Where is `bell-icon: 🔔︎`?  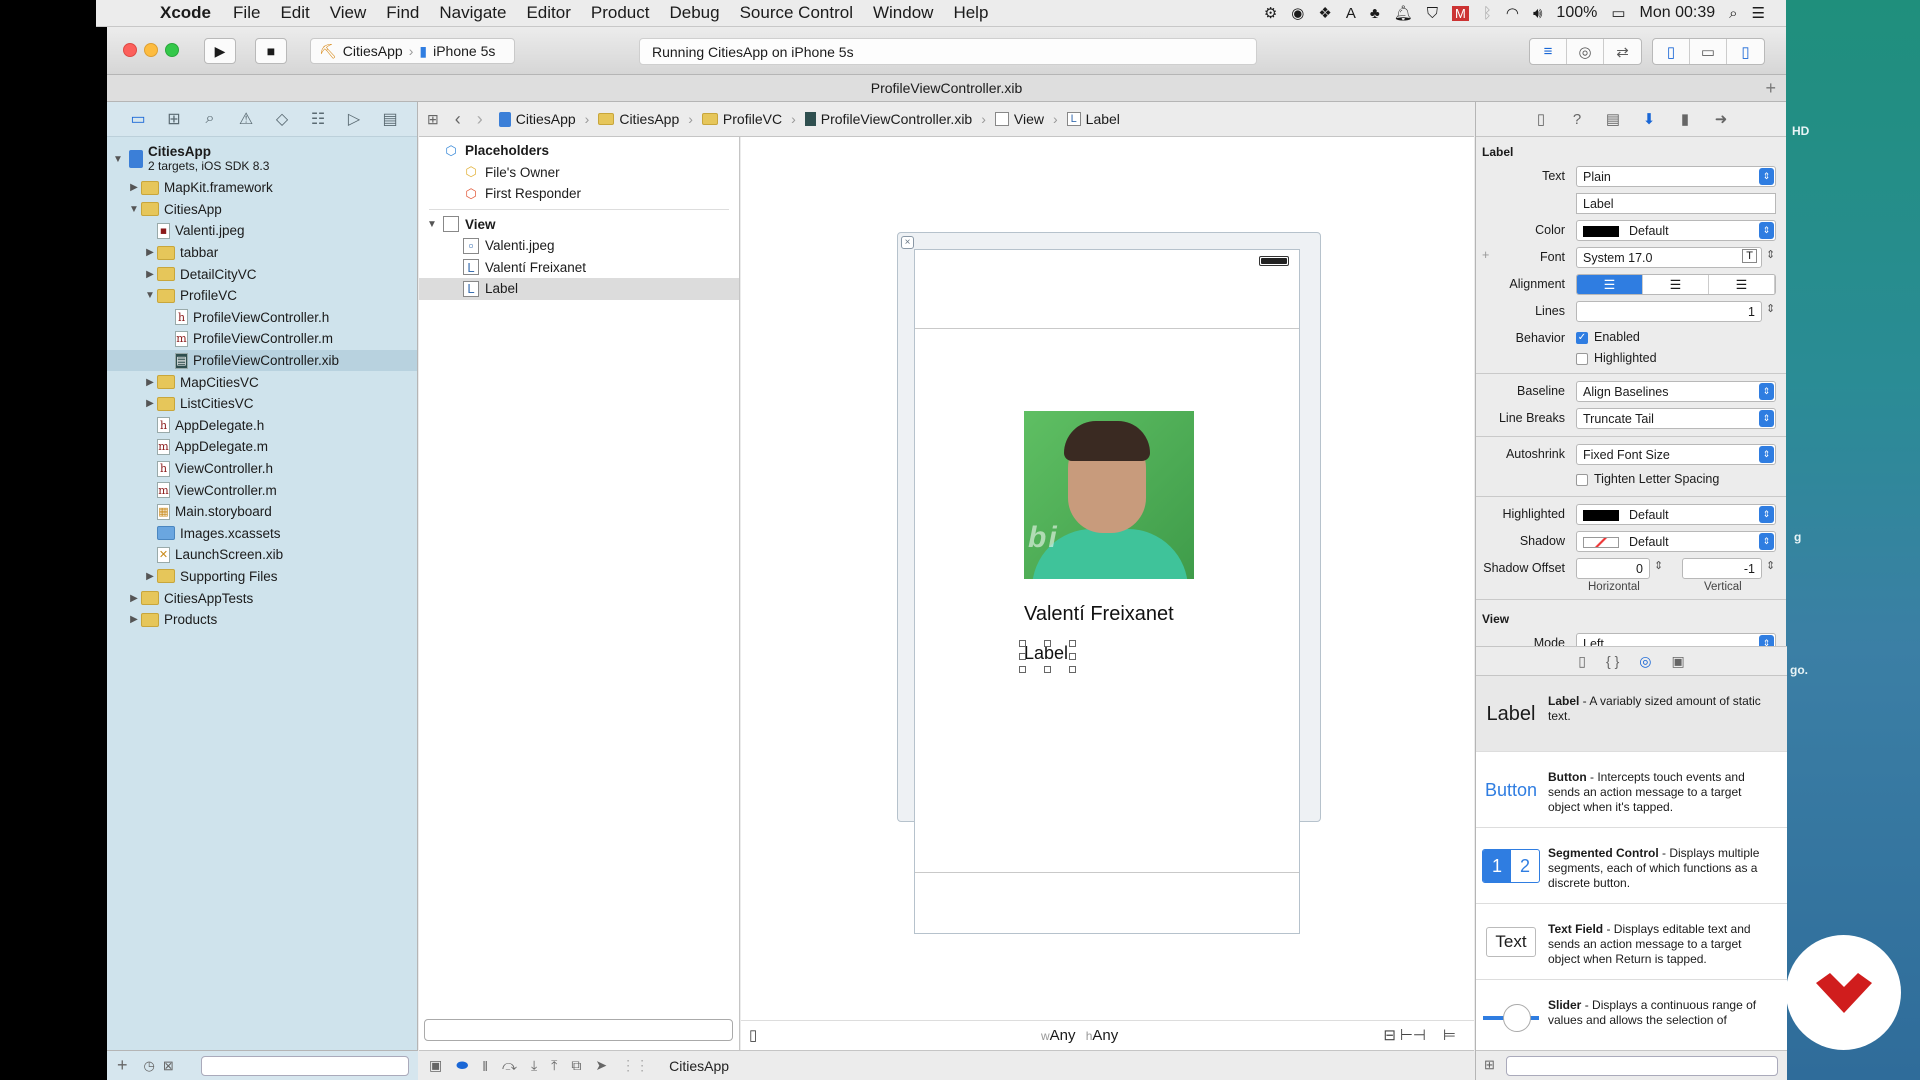
bell-icon: 🔔︎ is located at coordinates (1403, 13).